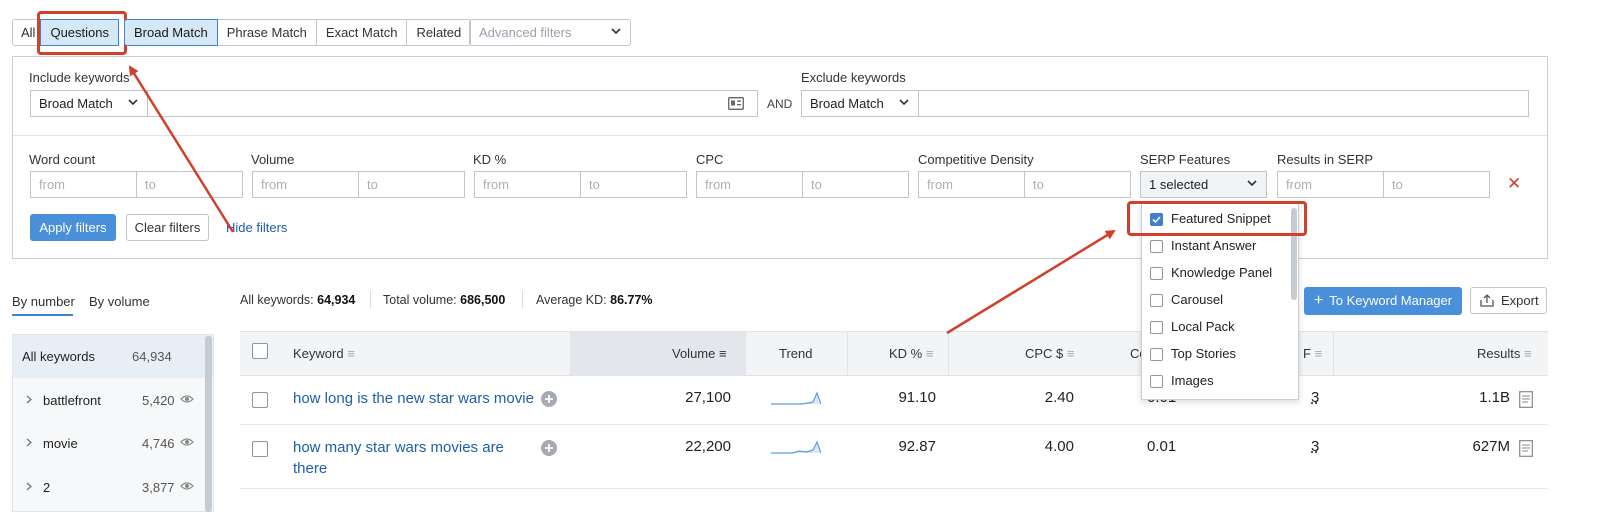 This screenshot has width=1600, height=512. I want to click on tab-exact-match: Exact Match, so click(361, 32).